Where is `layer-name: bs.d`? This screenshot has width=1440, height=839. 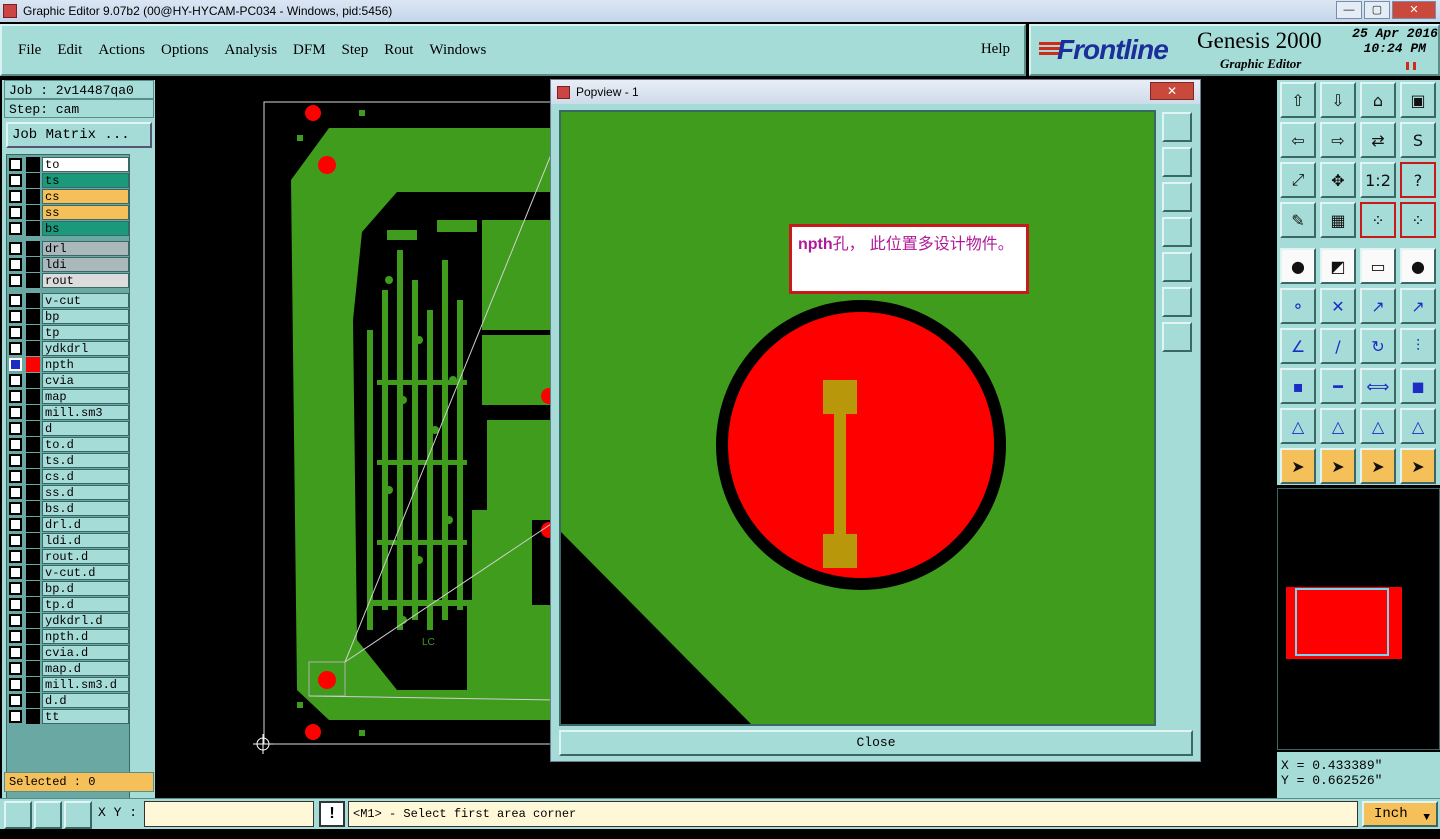 layer-name: bs.d is located at coordinates (85, 508).